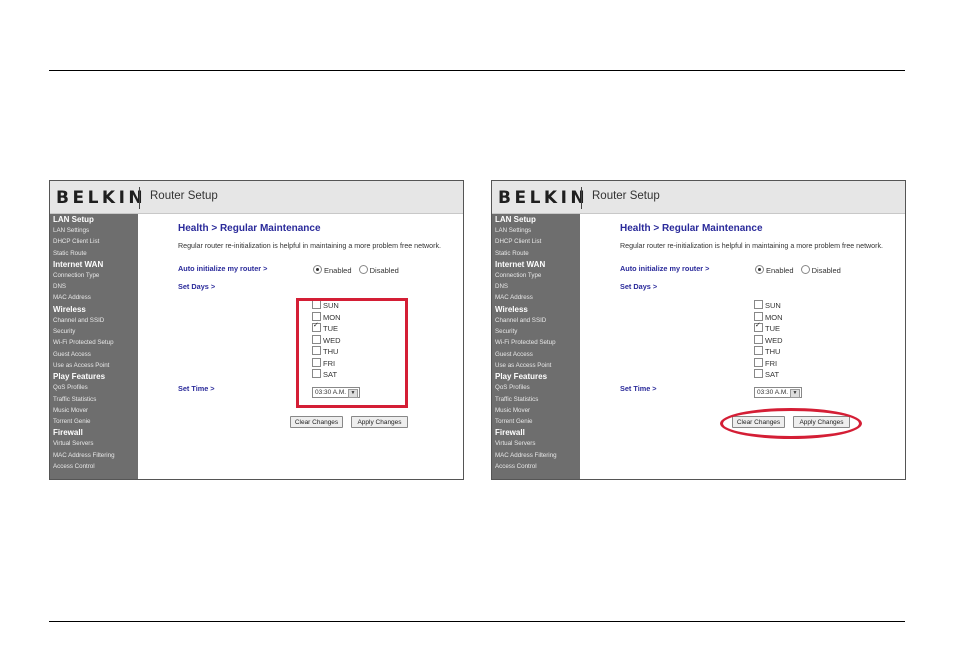 The width and height of the screenshot is (954, 668). What do you see at coordinates (774, 340) in the screenshot?
I see `day-label: WED` at bounding box center [774, 340].